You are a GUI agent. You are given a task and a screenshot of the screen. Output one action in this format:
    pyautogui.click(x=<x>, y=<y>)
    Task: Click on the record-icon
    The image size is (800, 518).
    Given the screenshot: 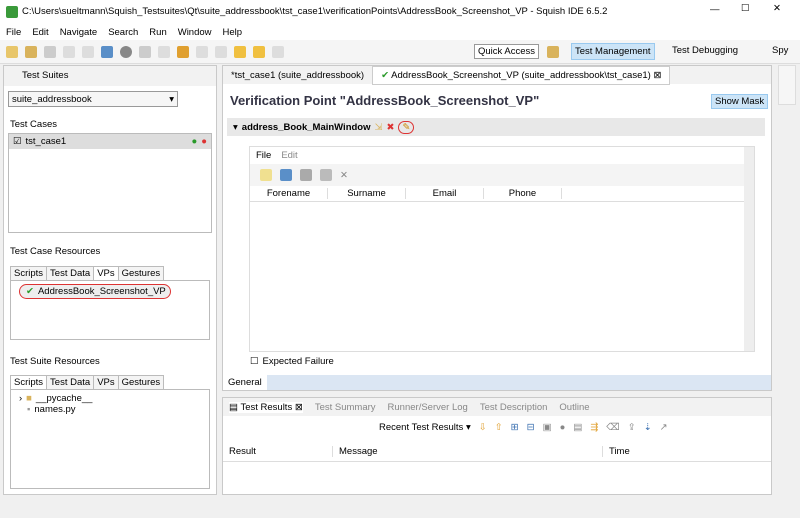 What is the action you would take?
    pyautogui.click(x=126, y=52)
    